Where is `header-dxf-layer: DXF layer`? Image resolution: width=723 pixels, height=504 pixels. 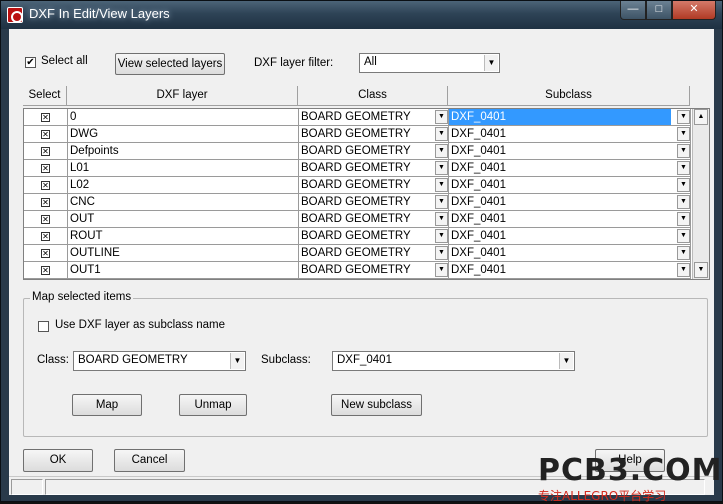 header-dxf-layer: DXF layer is located at coordinates (182, 96).